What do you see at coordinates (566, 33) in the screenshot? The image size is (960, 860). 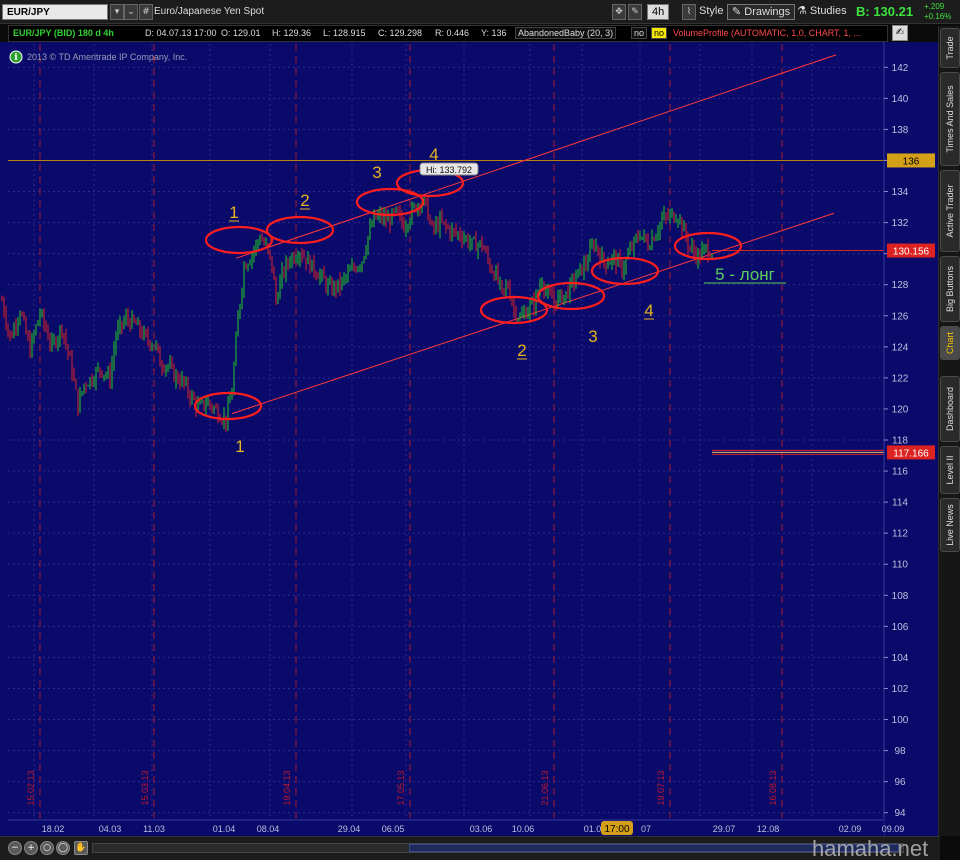 I see `study-label: AbandonedBaby (20, 3)` at bounding box center [566, 33].